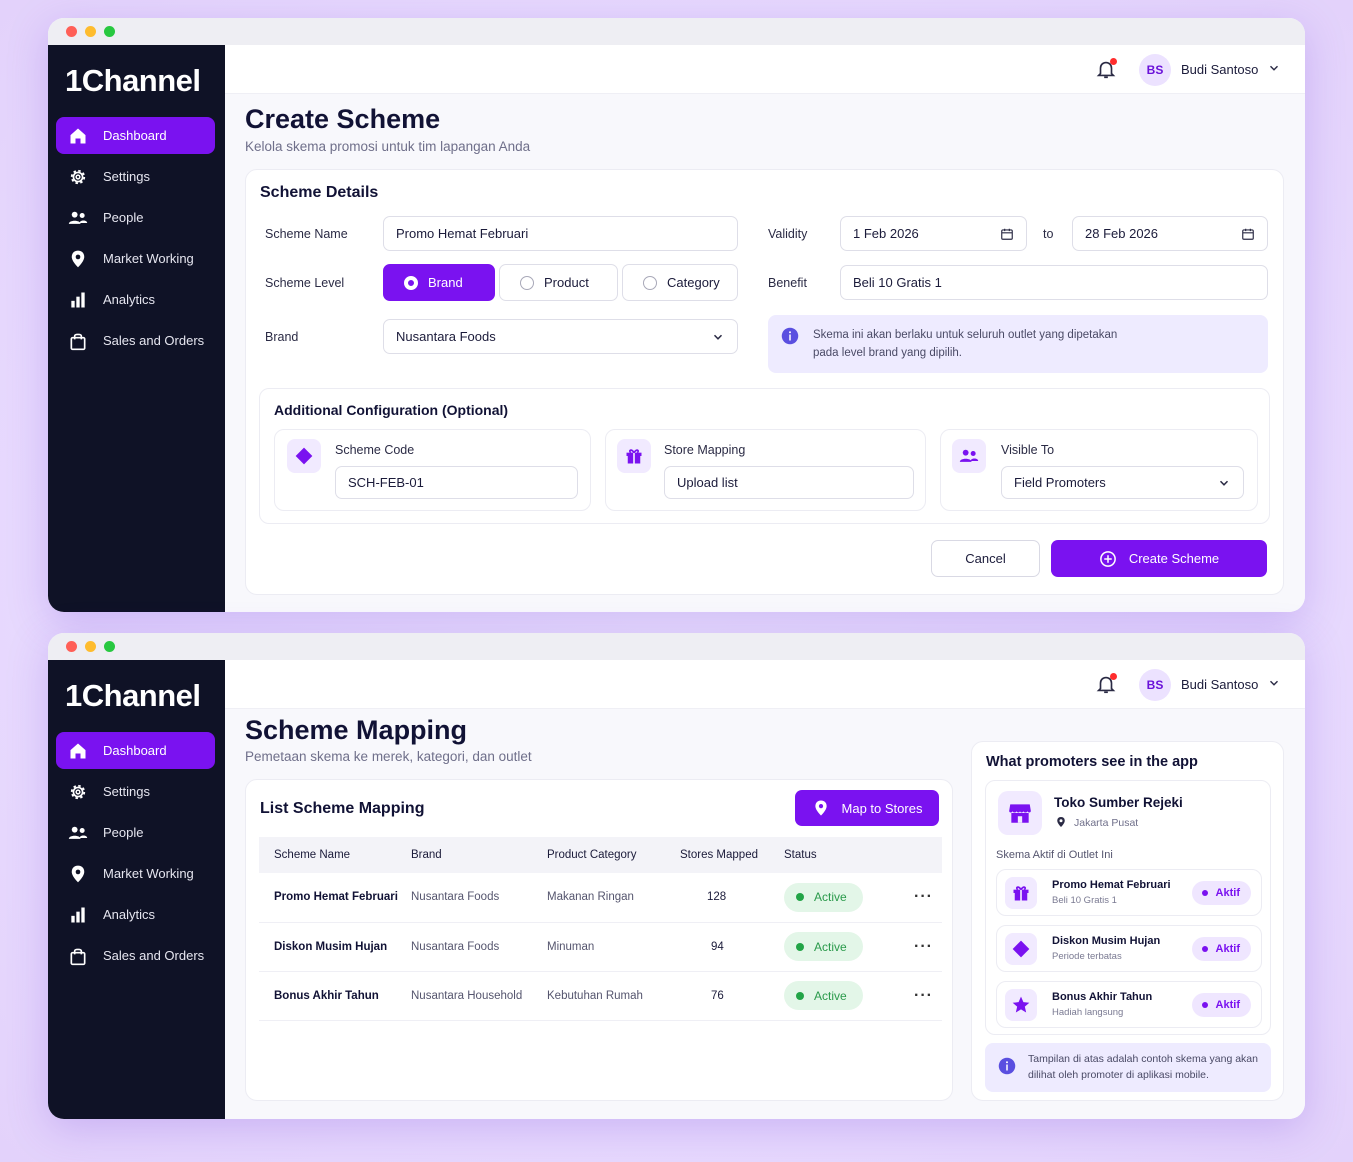 The height and width of the screenshot is (1162, 1353). What do you see at coordinates (915, 855) in the screenshot?
I see `column-header-actions` at bounding box center [915, 855].